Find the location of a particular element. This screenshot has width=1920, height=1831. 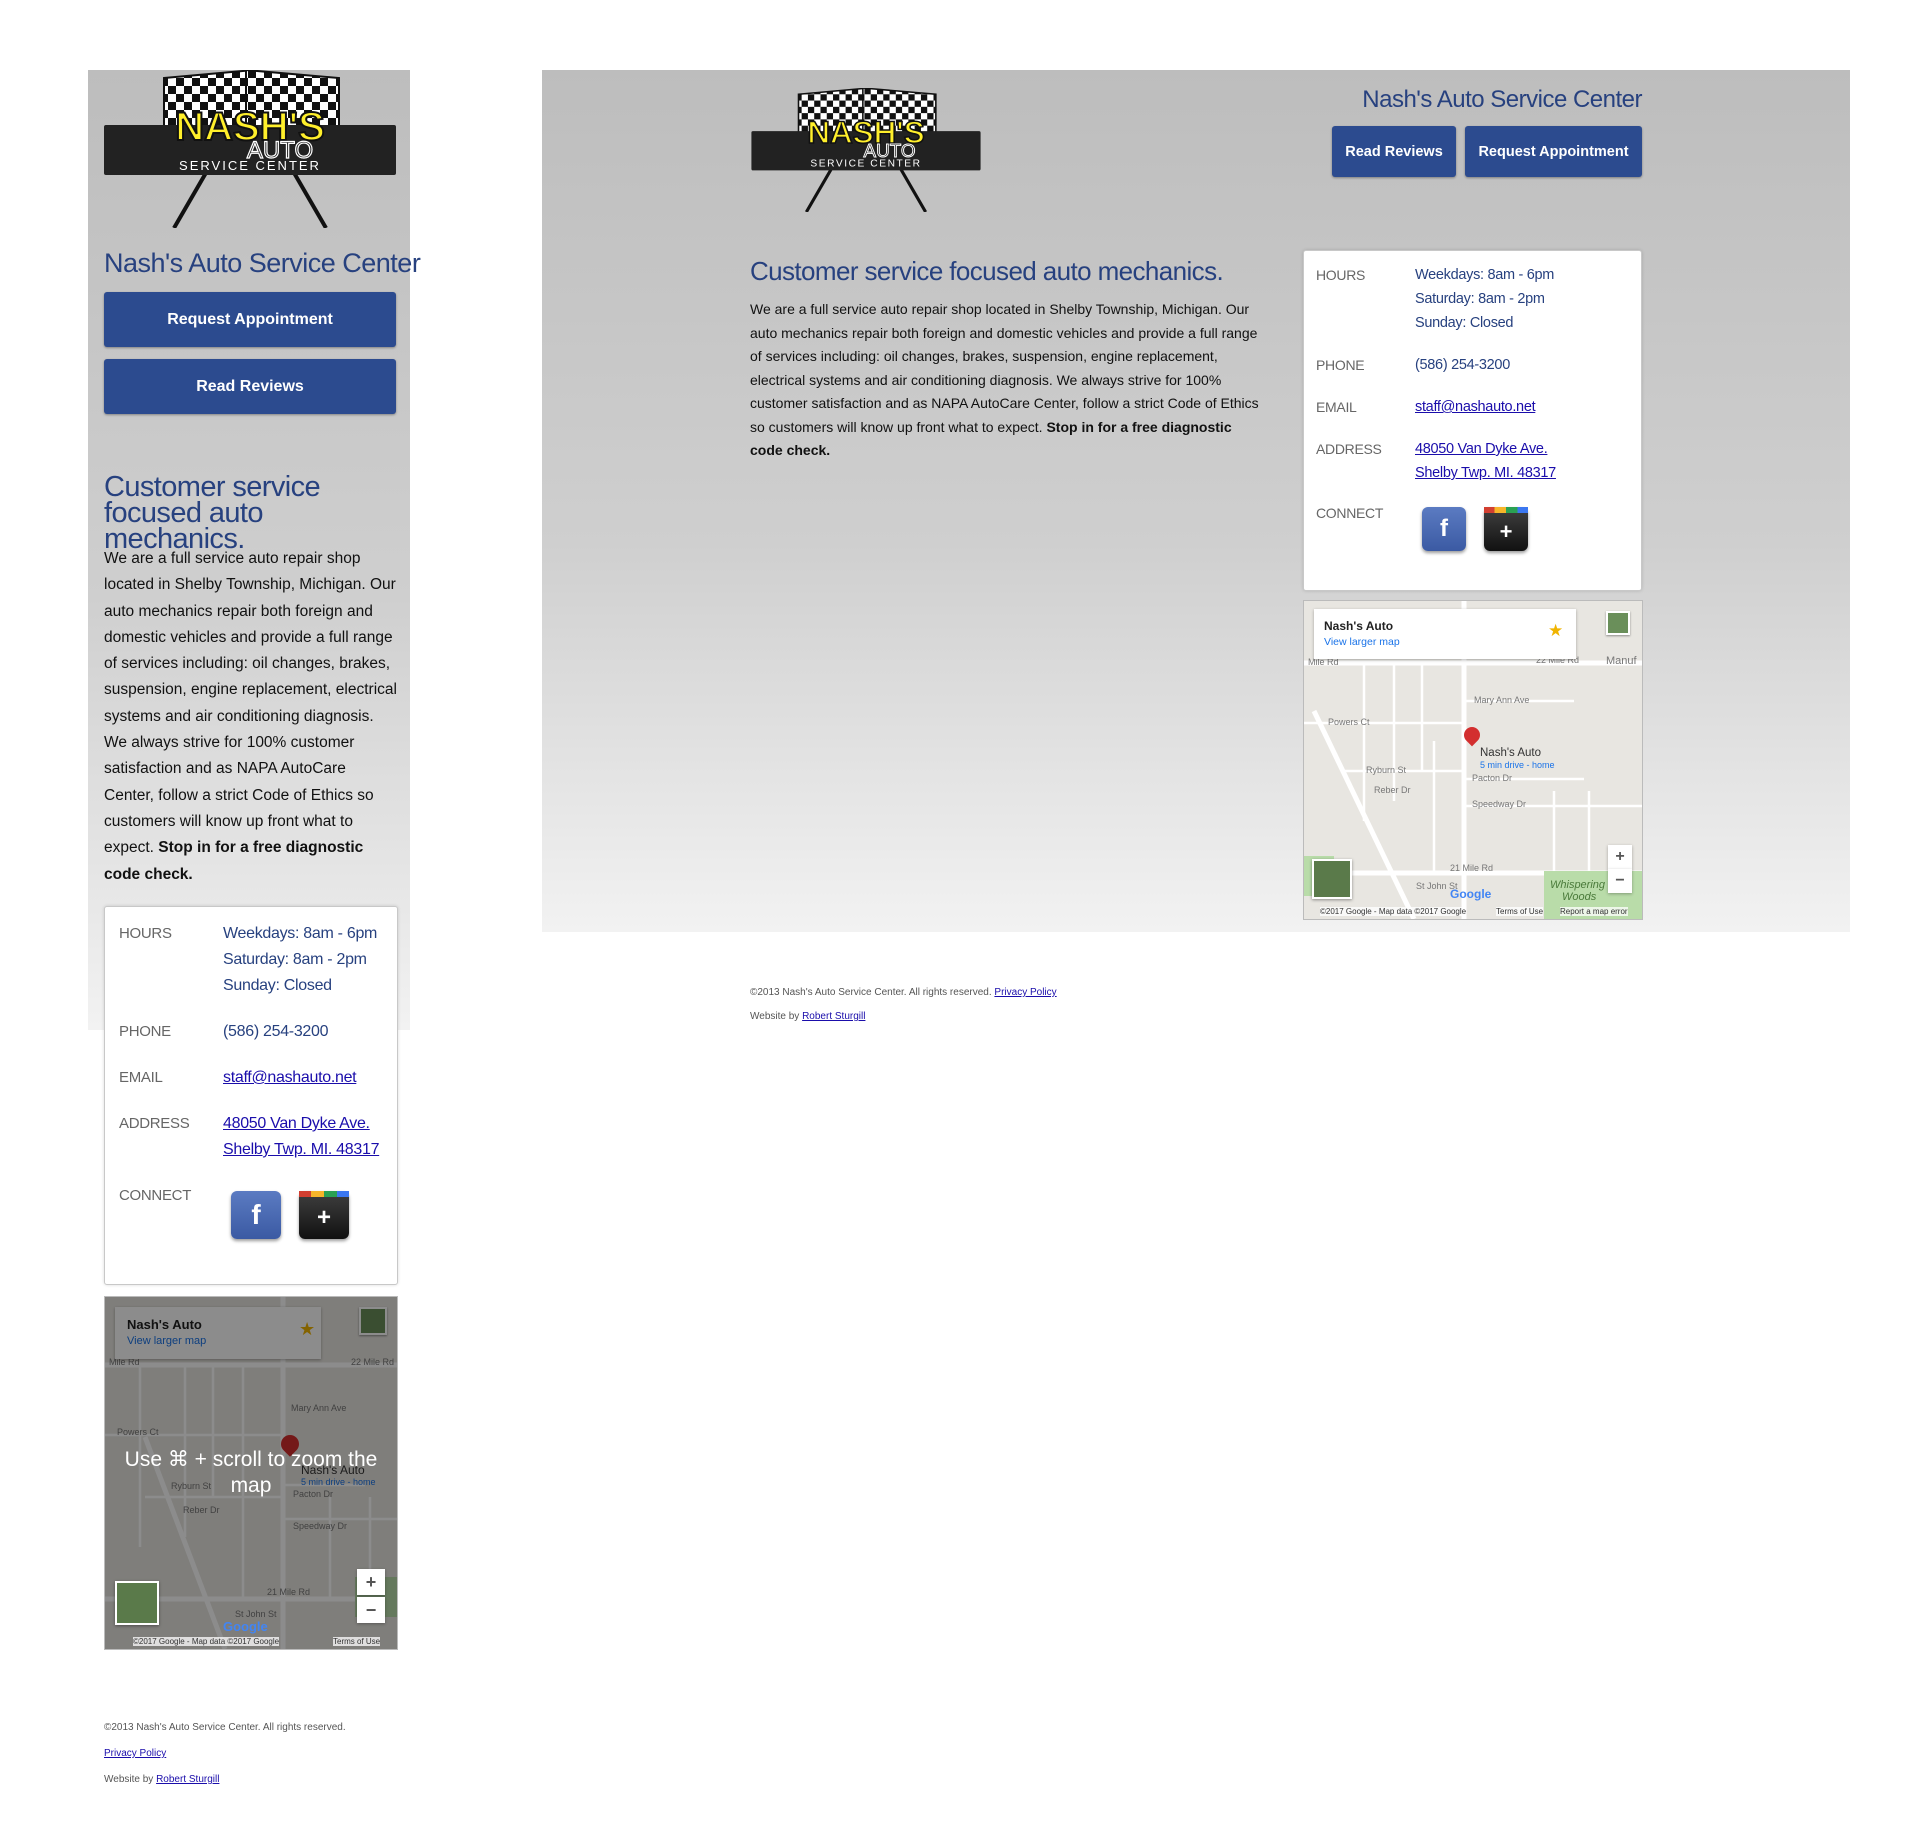

report-map-error-link: Report a map error is located at coordinates (1594, 911).